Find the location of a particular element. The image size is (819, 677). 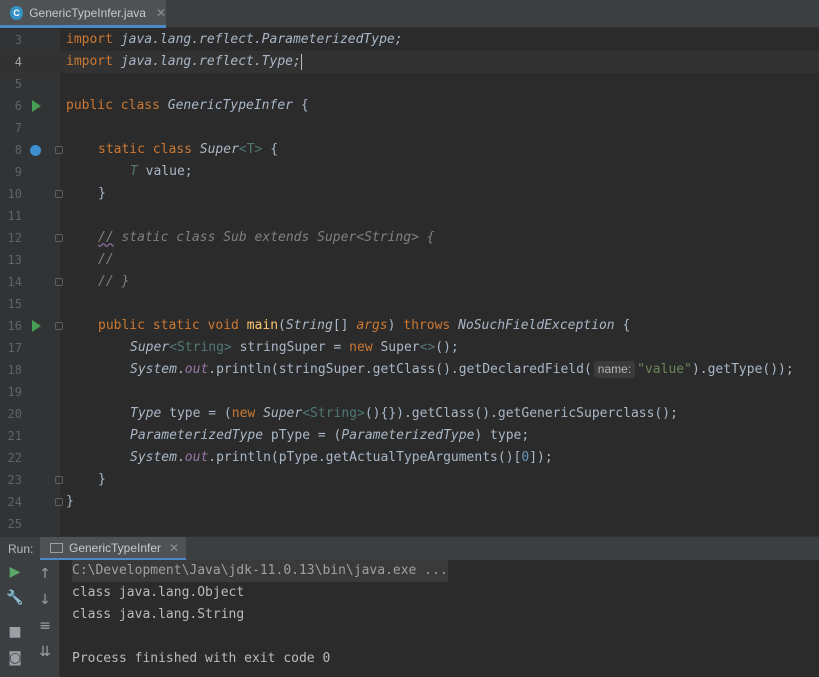

line-number: 23 is located at coordinates (14, 480).